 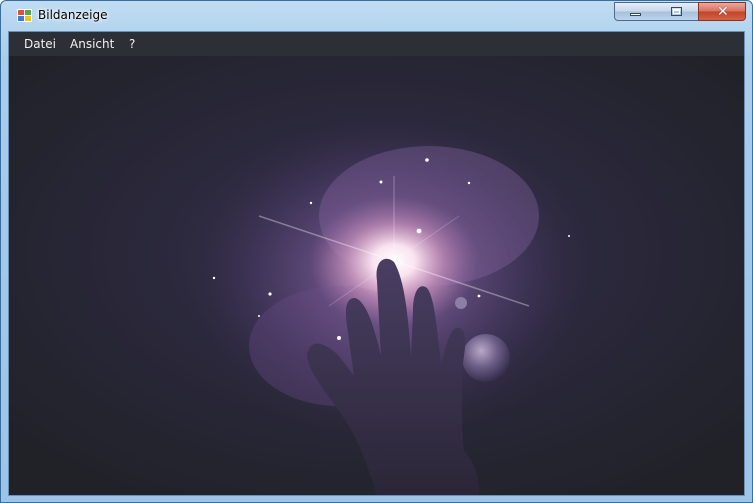 I want to click on minimize-icon, so click(x=635, y=14).